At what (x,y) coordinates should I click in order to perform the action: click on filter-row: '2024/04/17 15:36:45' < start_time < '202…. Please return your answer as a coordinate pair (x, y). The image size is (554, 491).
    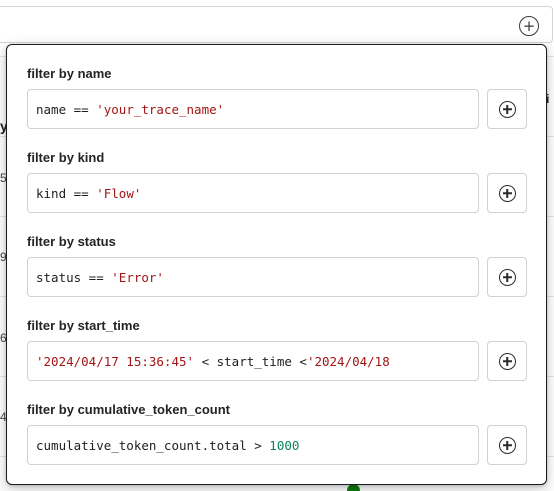
    Looking at the image, I should click on (277, 361).